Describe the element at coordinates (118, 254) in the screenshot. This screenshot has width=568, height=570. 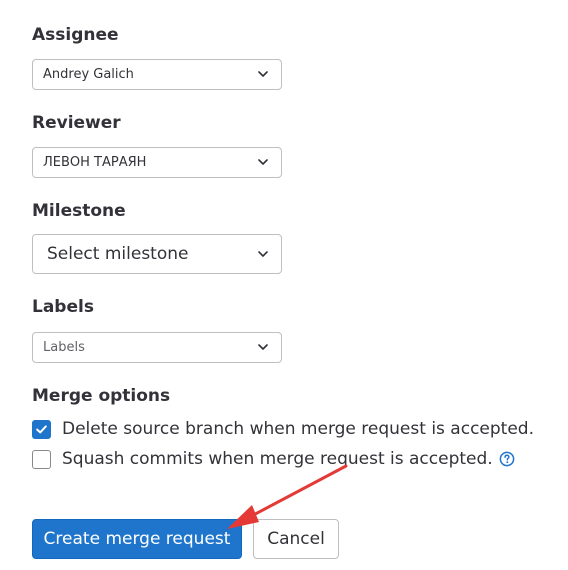
I see `milestone-value: Select milestone` at that location.